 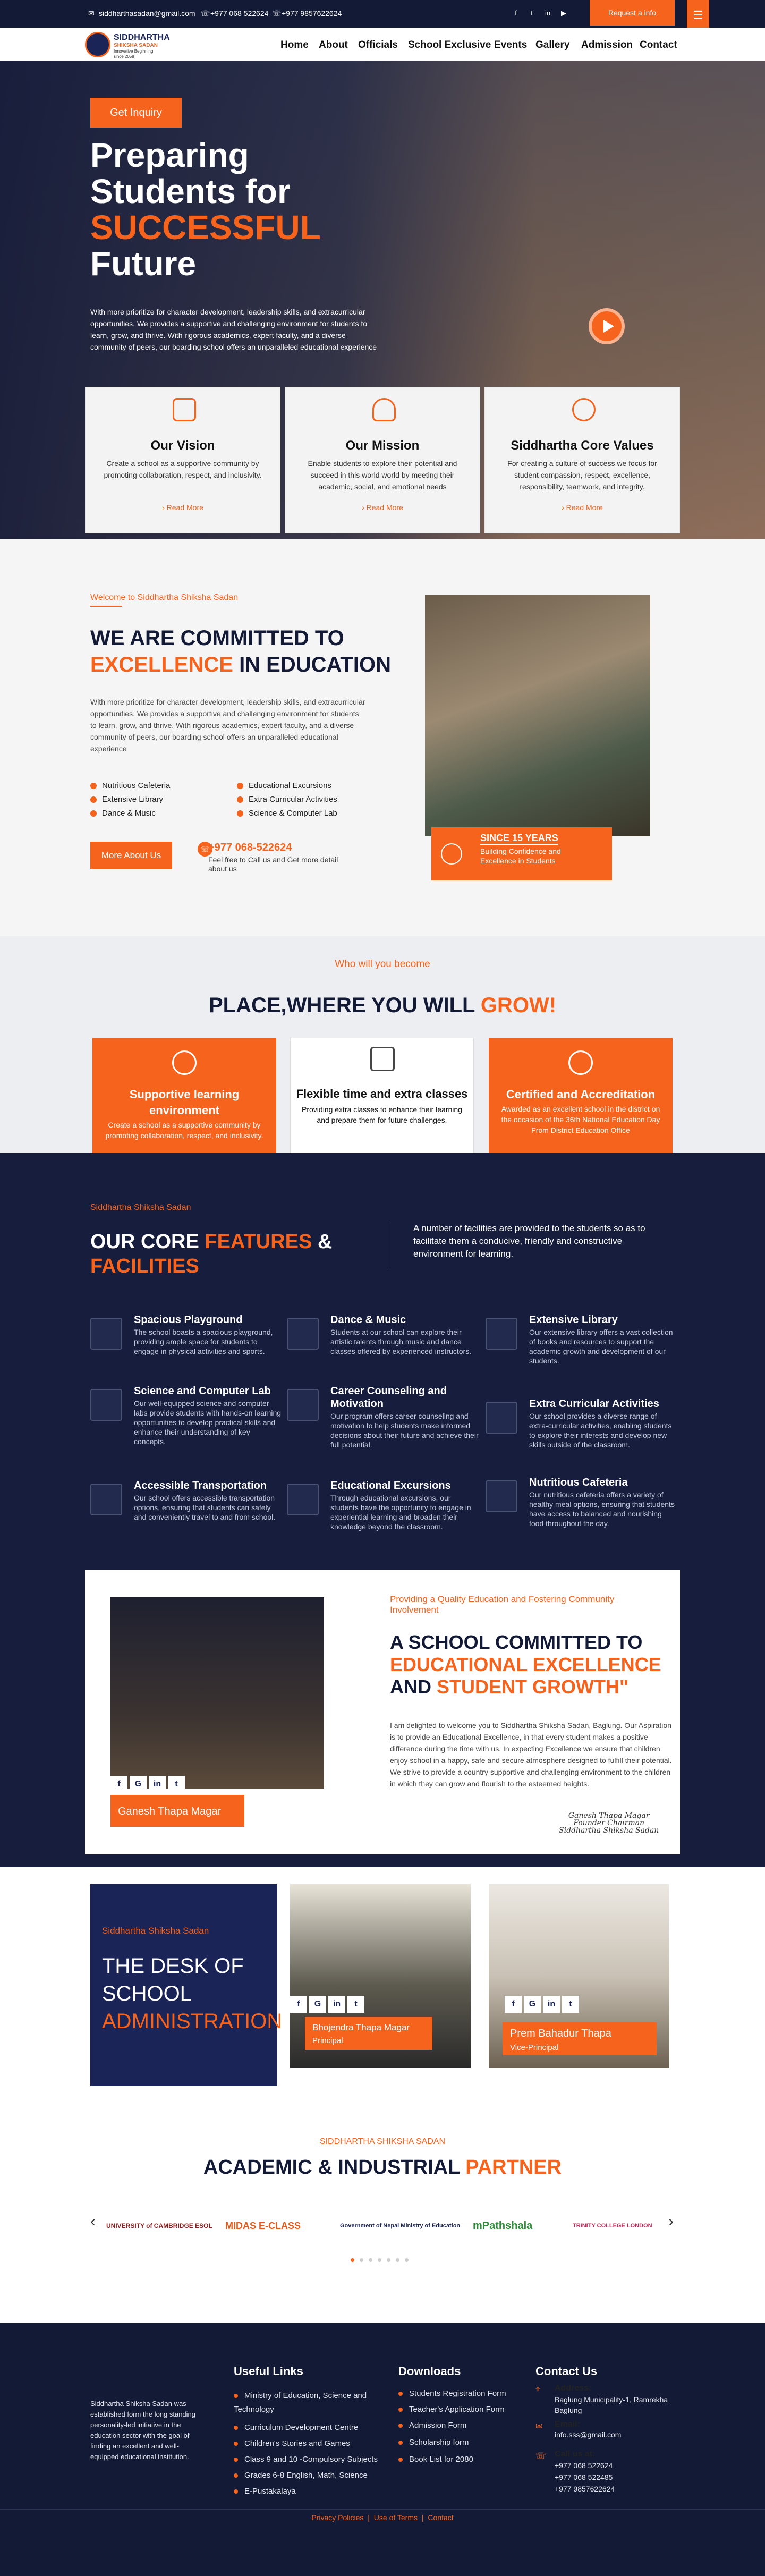 I want to click on carousel-prev-icon: ‹, so click(x=93, y=2222).